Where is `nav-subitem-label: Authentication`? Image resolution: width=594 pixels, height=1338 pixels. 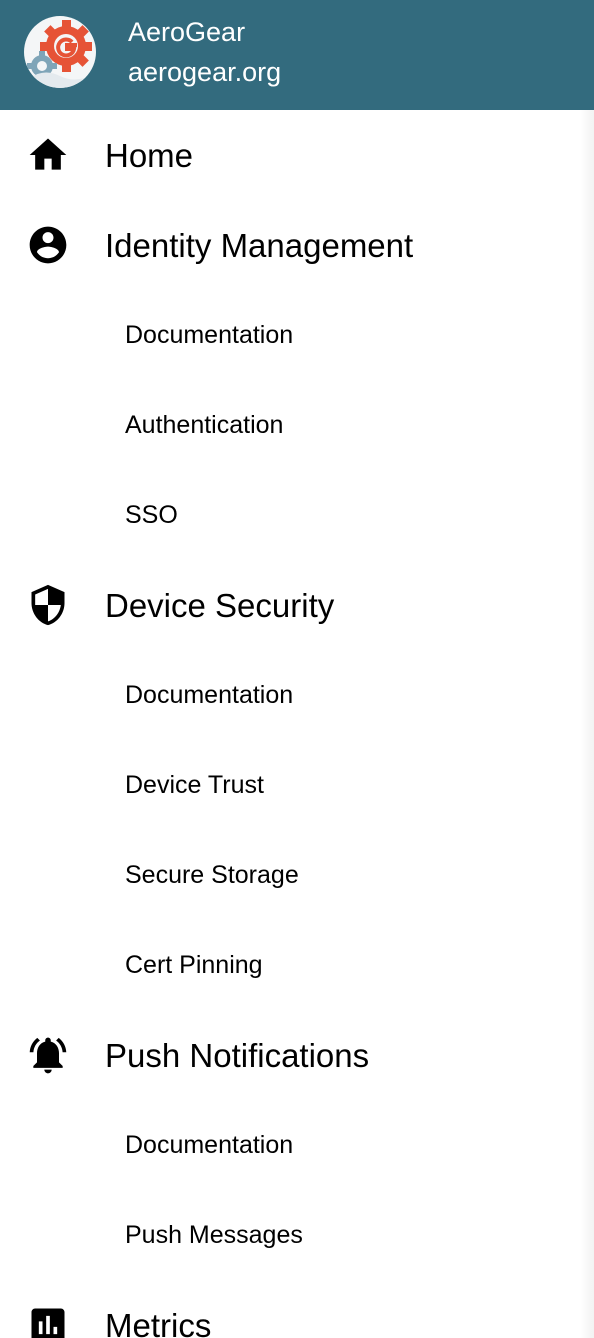 nav-subitem-label: Authentication is located at coordinates (204, 425).